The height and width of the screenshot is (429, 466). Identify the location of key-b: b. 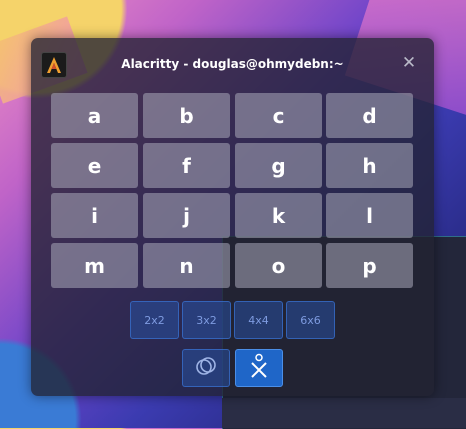
(186, 115).